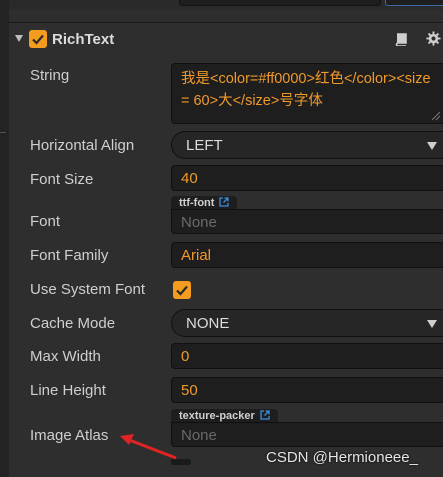 Image resolution: width=443 pixels, height=477 pixels. Describe the element at coordinates (280, 3) in the screenshot. I see `previous-field` at that location.